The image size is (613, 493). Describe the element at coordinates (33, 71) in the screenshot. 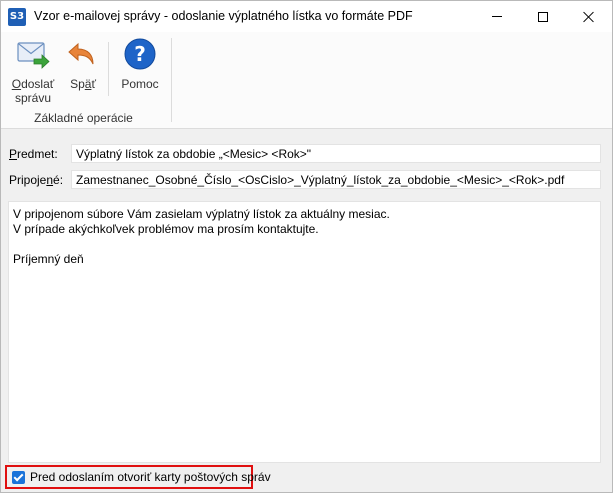

I see `send-message-button: Odoslať správu` at that location.